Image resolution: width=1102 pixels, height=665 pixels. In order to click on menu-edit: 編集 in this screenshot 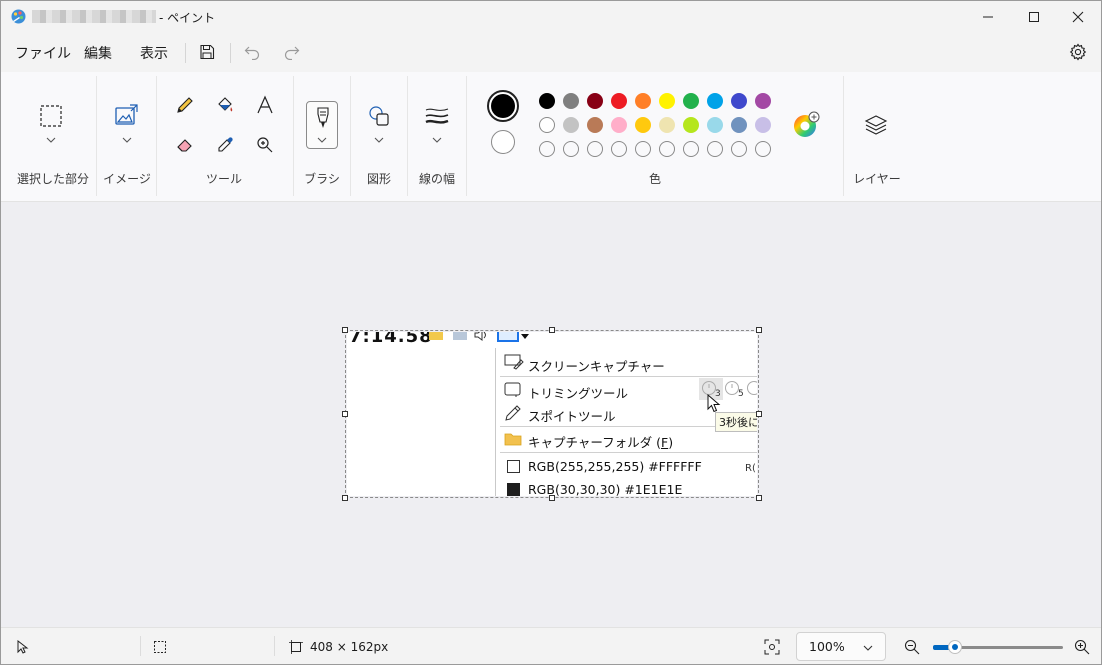, I will do `click(98, 53)`.